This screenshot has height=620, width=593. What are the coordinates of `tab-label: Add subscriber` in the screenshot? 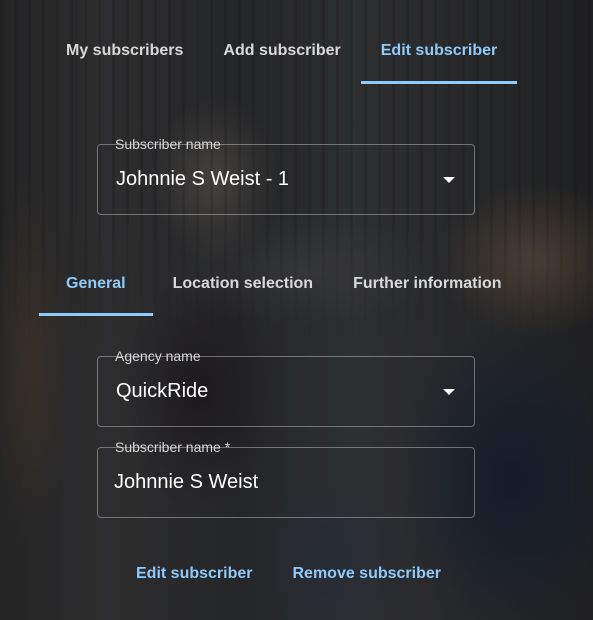 It's located at (282, 50).